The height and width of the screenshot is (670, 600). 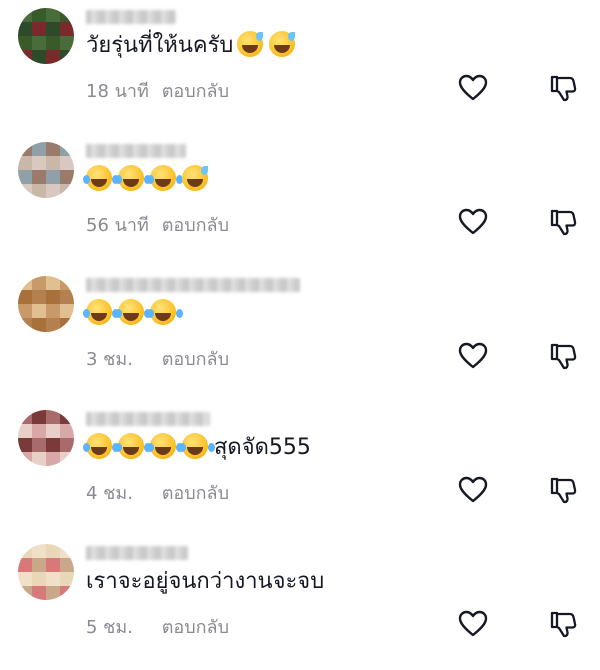 I want to click on comment-text: เราจะอยู่จนกว่างานจะจบ, so click(x=205, y=581).